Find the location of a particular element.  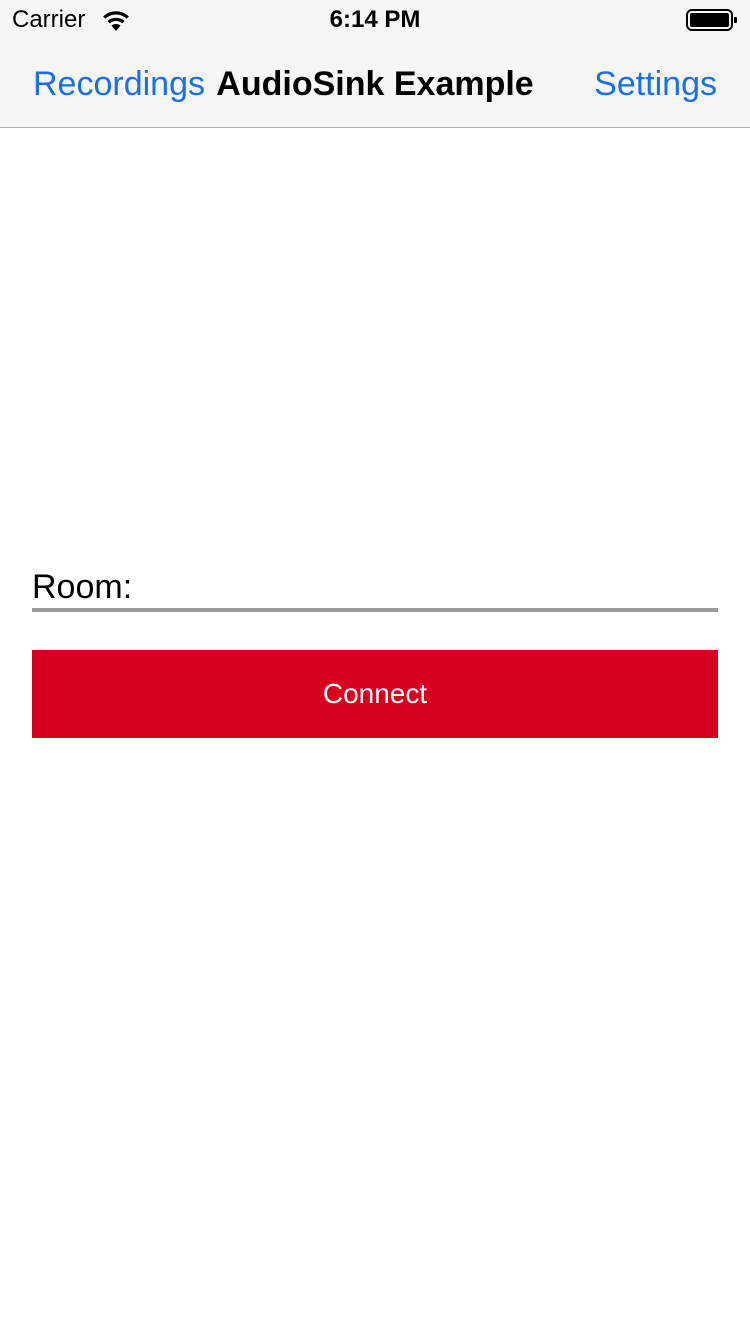

status-time: 6:14 PM is located at coordinates (375, 19).